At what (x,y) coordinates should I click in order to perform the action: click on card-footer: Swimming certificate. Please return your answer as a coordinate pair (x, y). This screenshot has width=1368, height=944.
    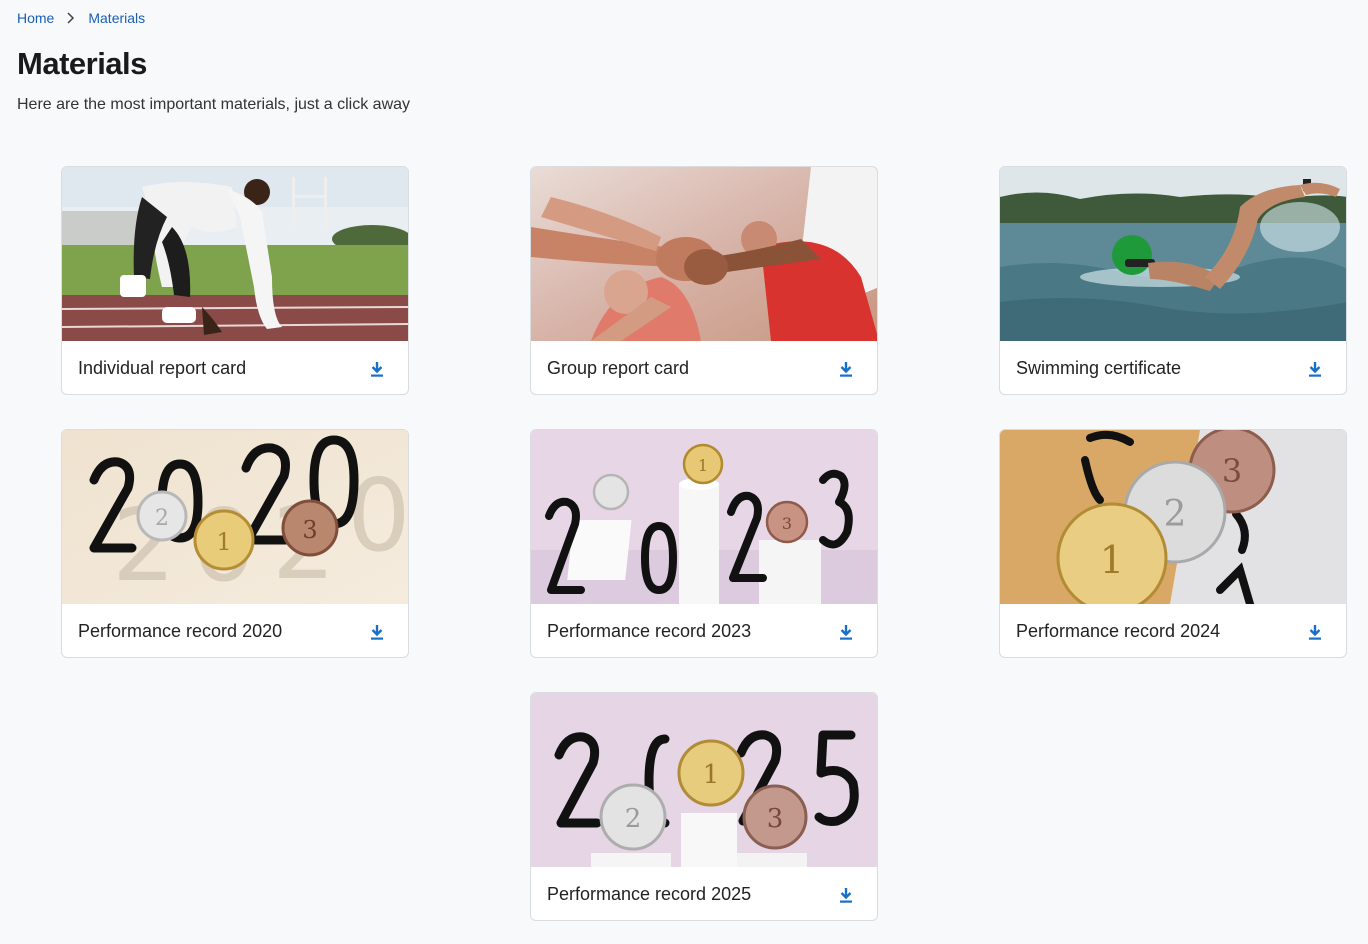
    Looking at the image, I should click on (1173, 367).